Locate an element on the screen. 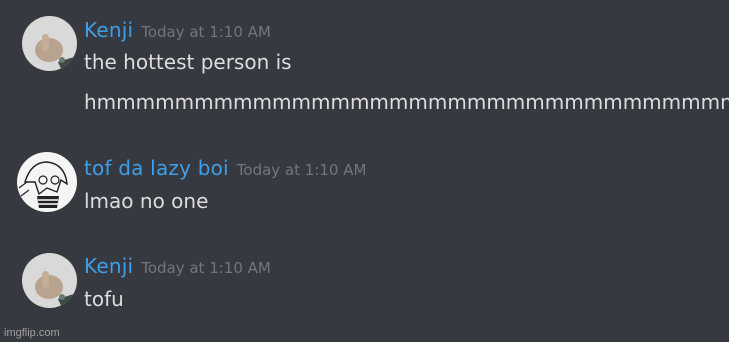 The width and height of the screenshot is (729, 342). anime-character-avatar-icon is located at coordinates (47, 182).